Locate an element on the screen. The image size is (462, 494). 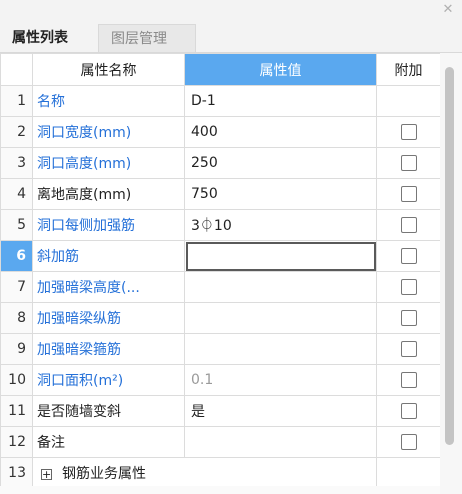
property-name: 加强暗梁箍筋 is located at coordinates (108, 349).